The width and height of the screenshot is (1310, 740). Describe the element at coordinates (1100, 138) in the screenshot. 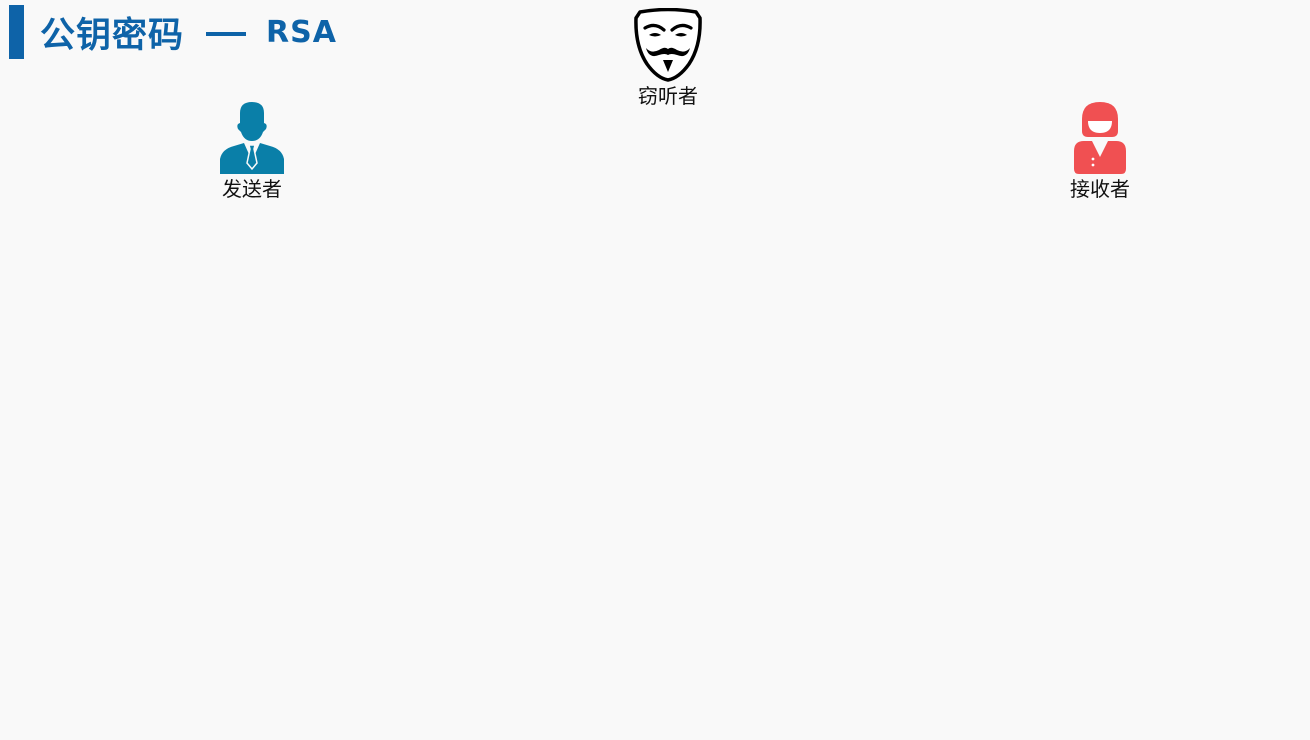

I see `woman-icon` at that location.